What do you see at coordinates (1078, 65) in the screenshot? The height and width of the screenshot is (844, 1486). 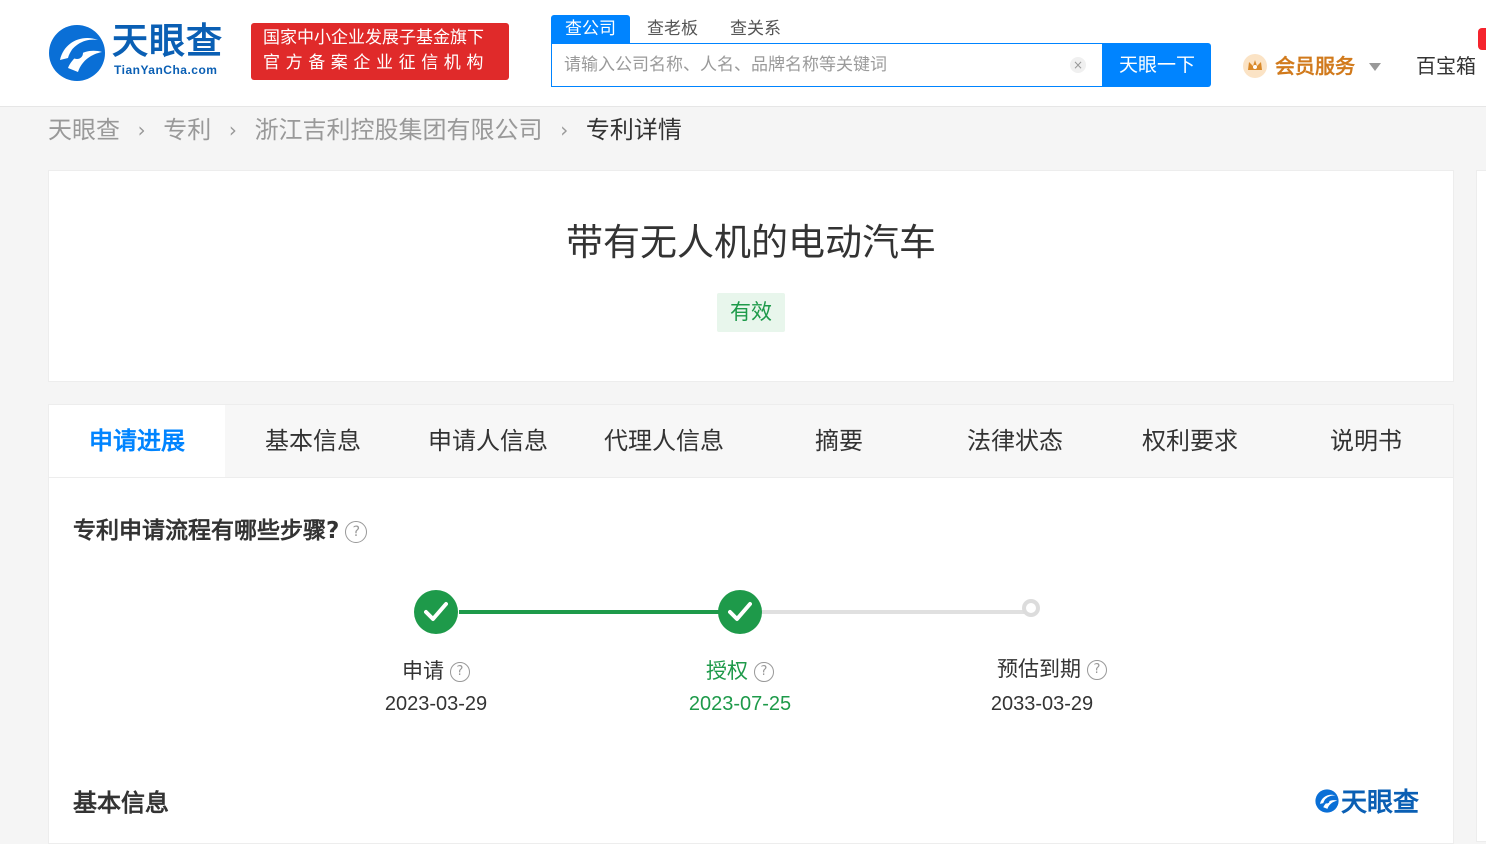 I see `clear-icon: ×` at bounding box center [1078, 65].